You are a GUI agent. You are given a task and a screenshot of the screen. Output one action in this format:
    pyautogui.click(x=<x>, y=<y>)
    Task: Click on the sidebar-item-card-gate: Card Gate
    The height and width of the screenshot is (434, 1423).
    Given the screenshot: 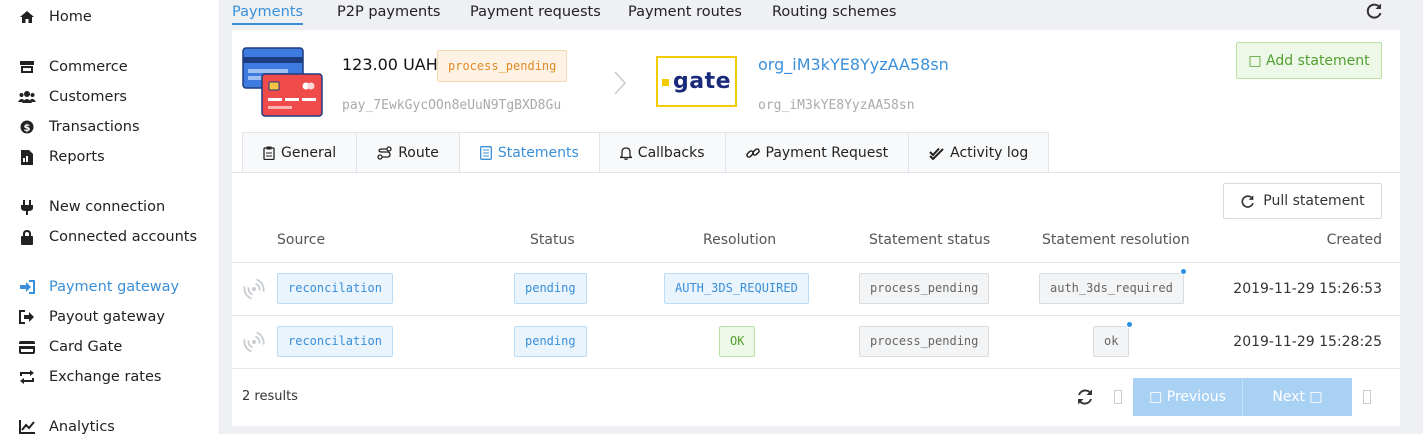 What is the action you would take?
    pyautogui.click(x=70, y=347)
    